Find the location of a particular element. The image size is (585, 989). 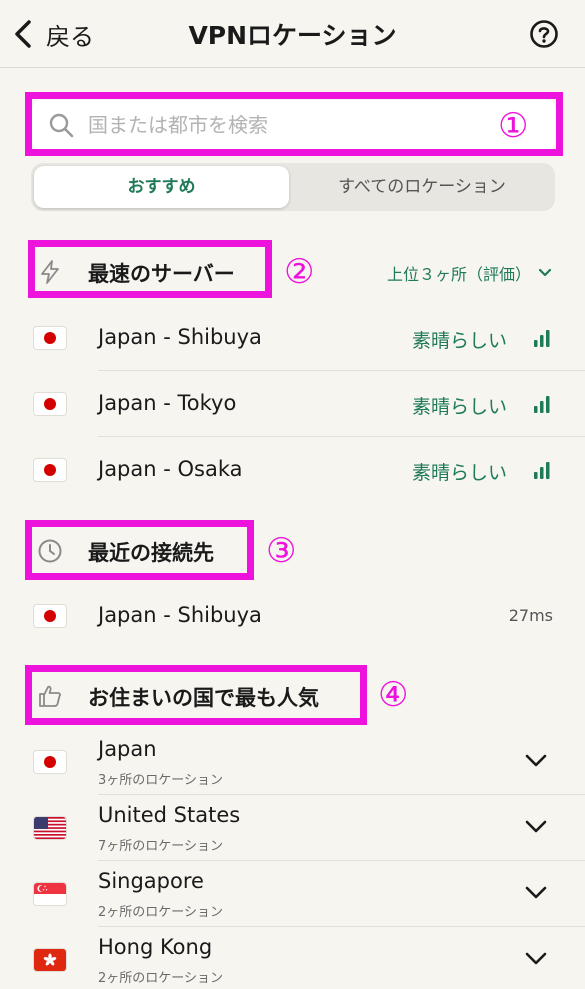

tab-recommended: おすすめ is located at coordinates (161, 187).